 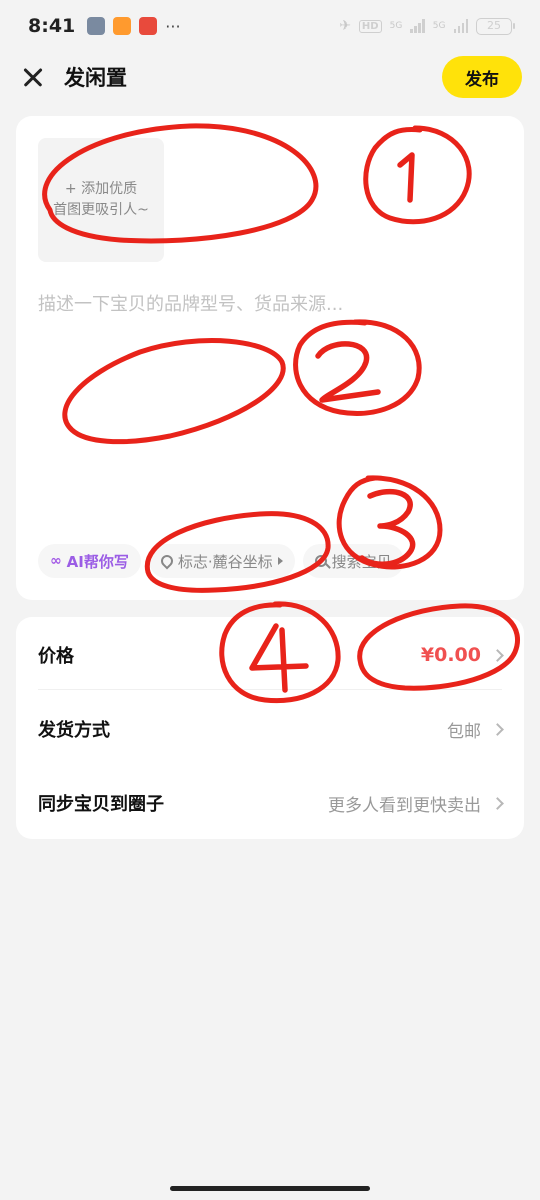 What do you see at coordinates (134, 26) in the screenshot?
I see `status-app-icons: ···` at bounding box center [134, 26].